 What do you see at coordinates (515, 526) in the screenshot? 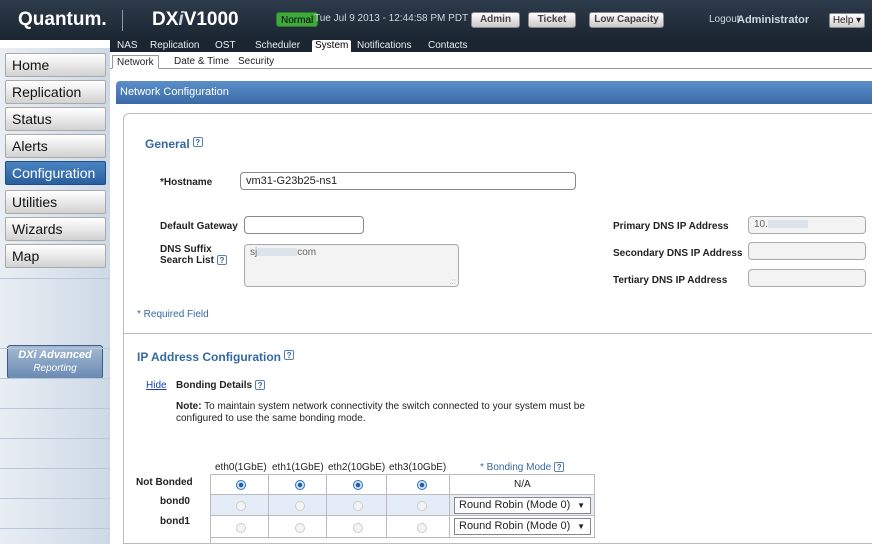
I see `bond1-mode-value: Round Robin (Mode 0)` at bounding box center [515, 526].